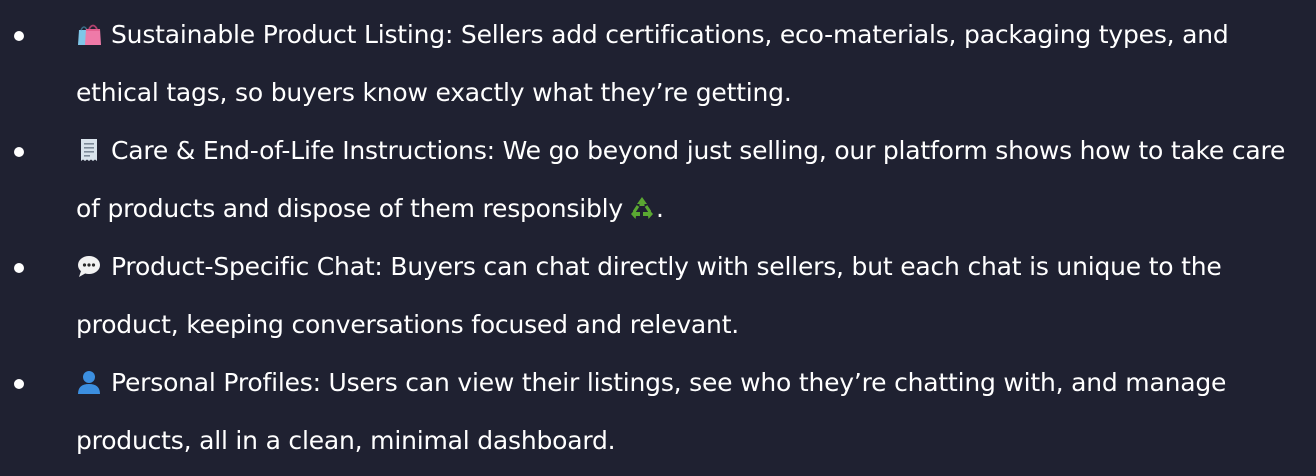 The image size is (1316, 476). I want to click on shopping-bags-icon, so click(89, 34).